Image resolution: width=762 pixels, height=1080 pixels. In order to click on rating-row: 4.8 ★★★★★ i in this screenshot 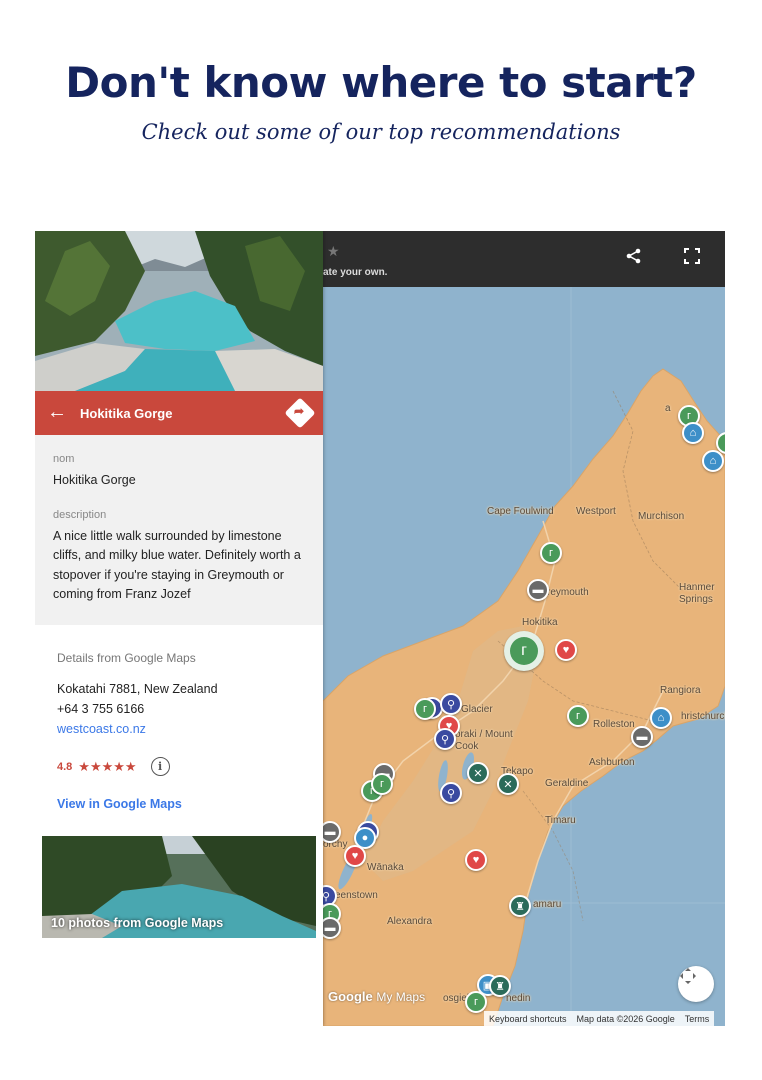, I will do `click(113, 766)`.